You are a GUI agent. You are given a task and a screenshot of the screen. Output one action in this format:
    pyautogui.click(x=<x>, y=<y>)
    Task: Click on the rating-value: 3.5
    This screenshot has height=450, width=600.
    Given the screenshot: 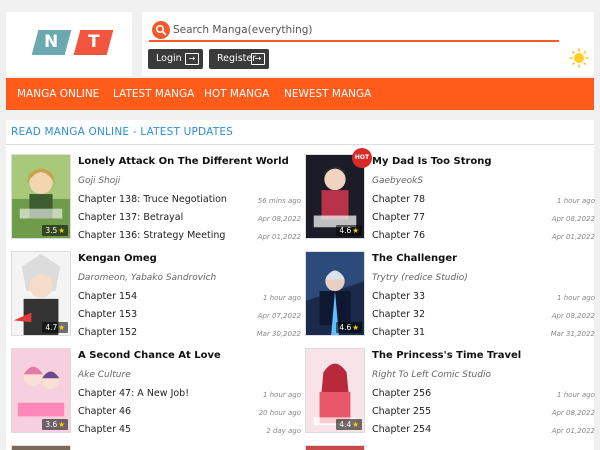 What is the action you would take?
    pyautogui.click(x=51, y=230)
    